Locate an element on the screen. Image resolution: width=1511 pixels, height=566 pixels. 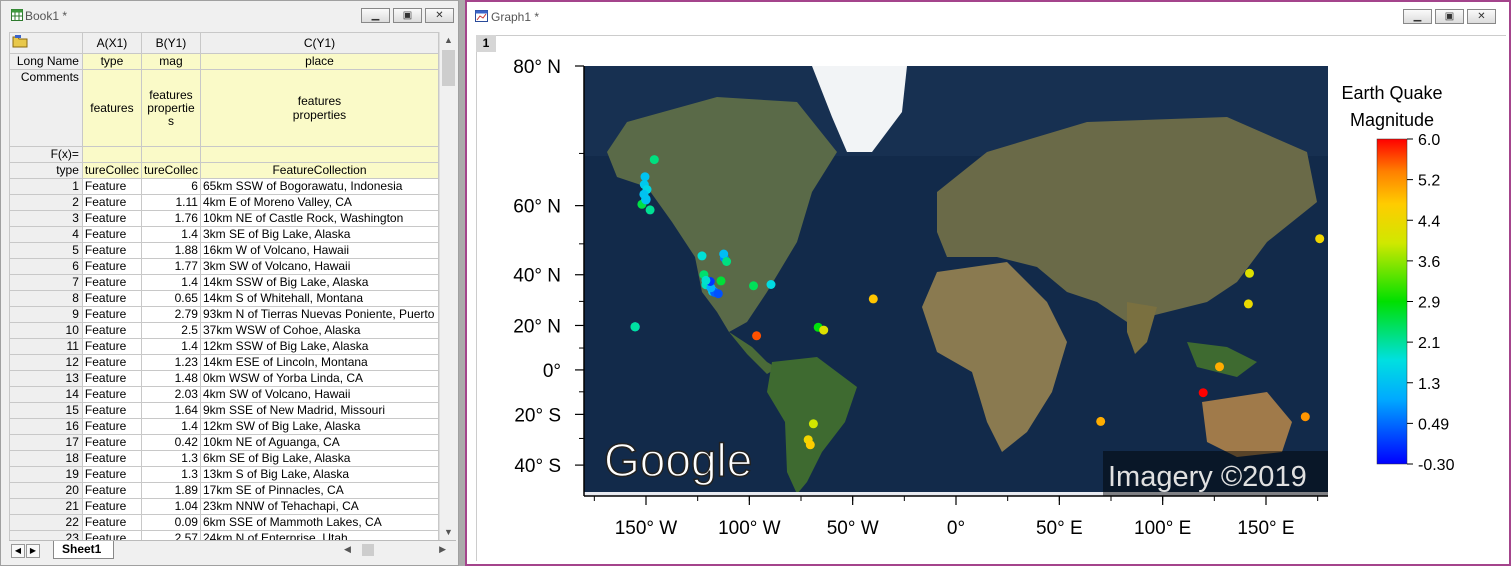
row-number: 4 is located at coordinates (46, 234).